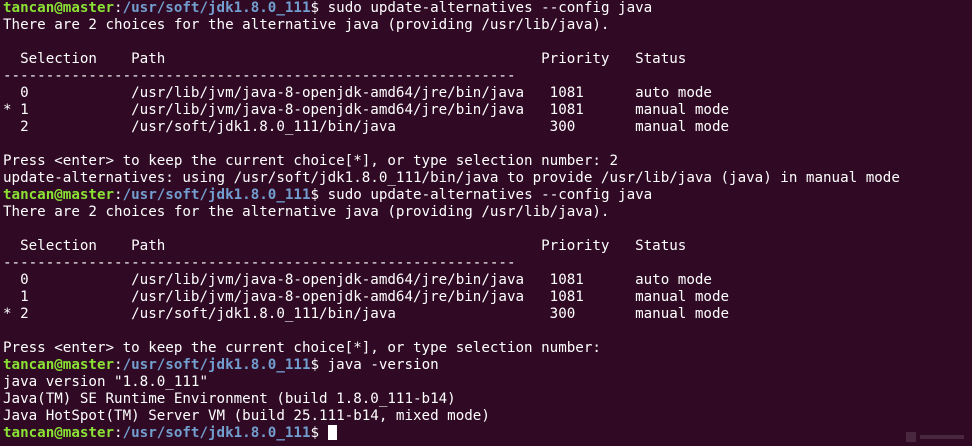  What do you see at coordinates (383, 365) in the screenshot?
I see `command-text: java -version` at bounding box center [383, 365].